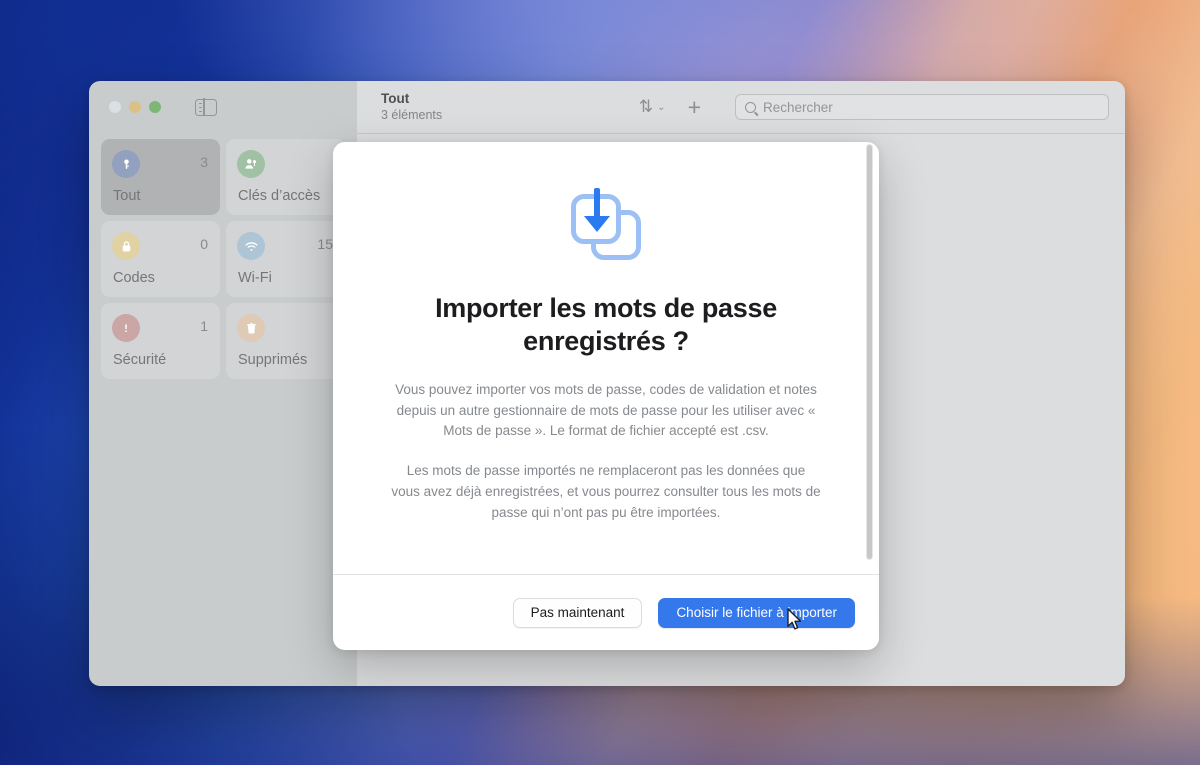  I want to click on import-download-icon, so click(606, 225).